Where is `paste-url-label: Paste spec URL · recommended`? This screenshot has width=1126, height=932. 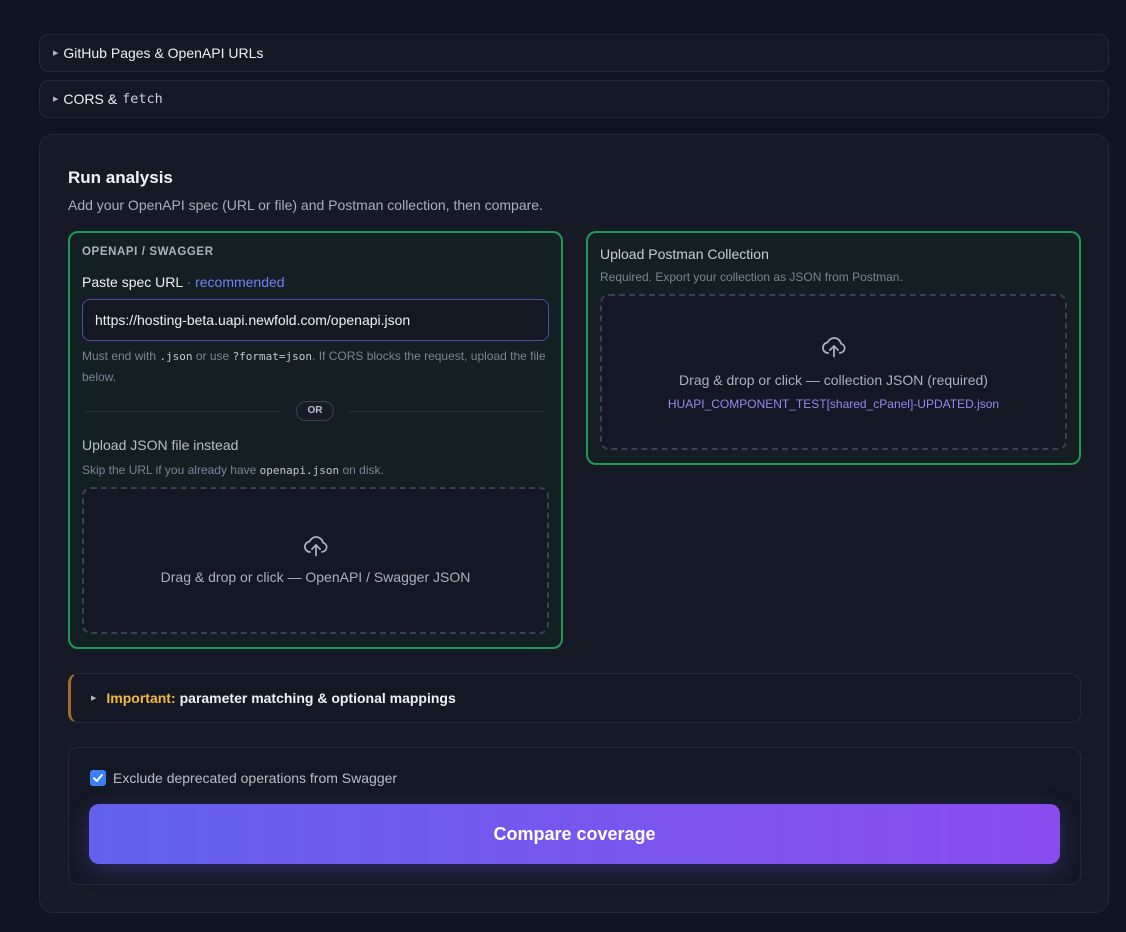 paste-url-label: Paste spec URL · recommended is located at coordinates (183, 282).